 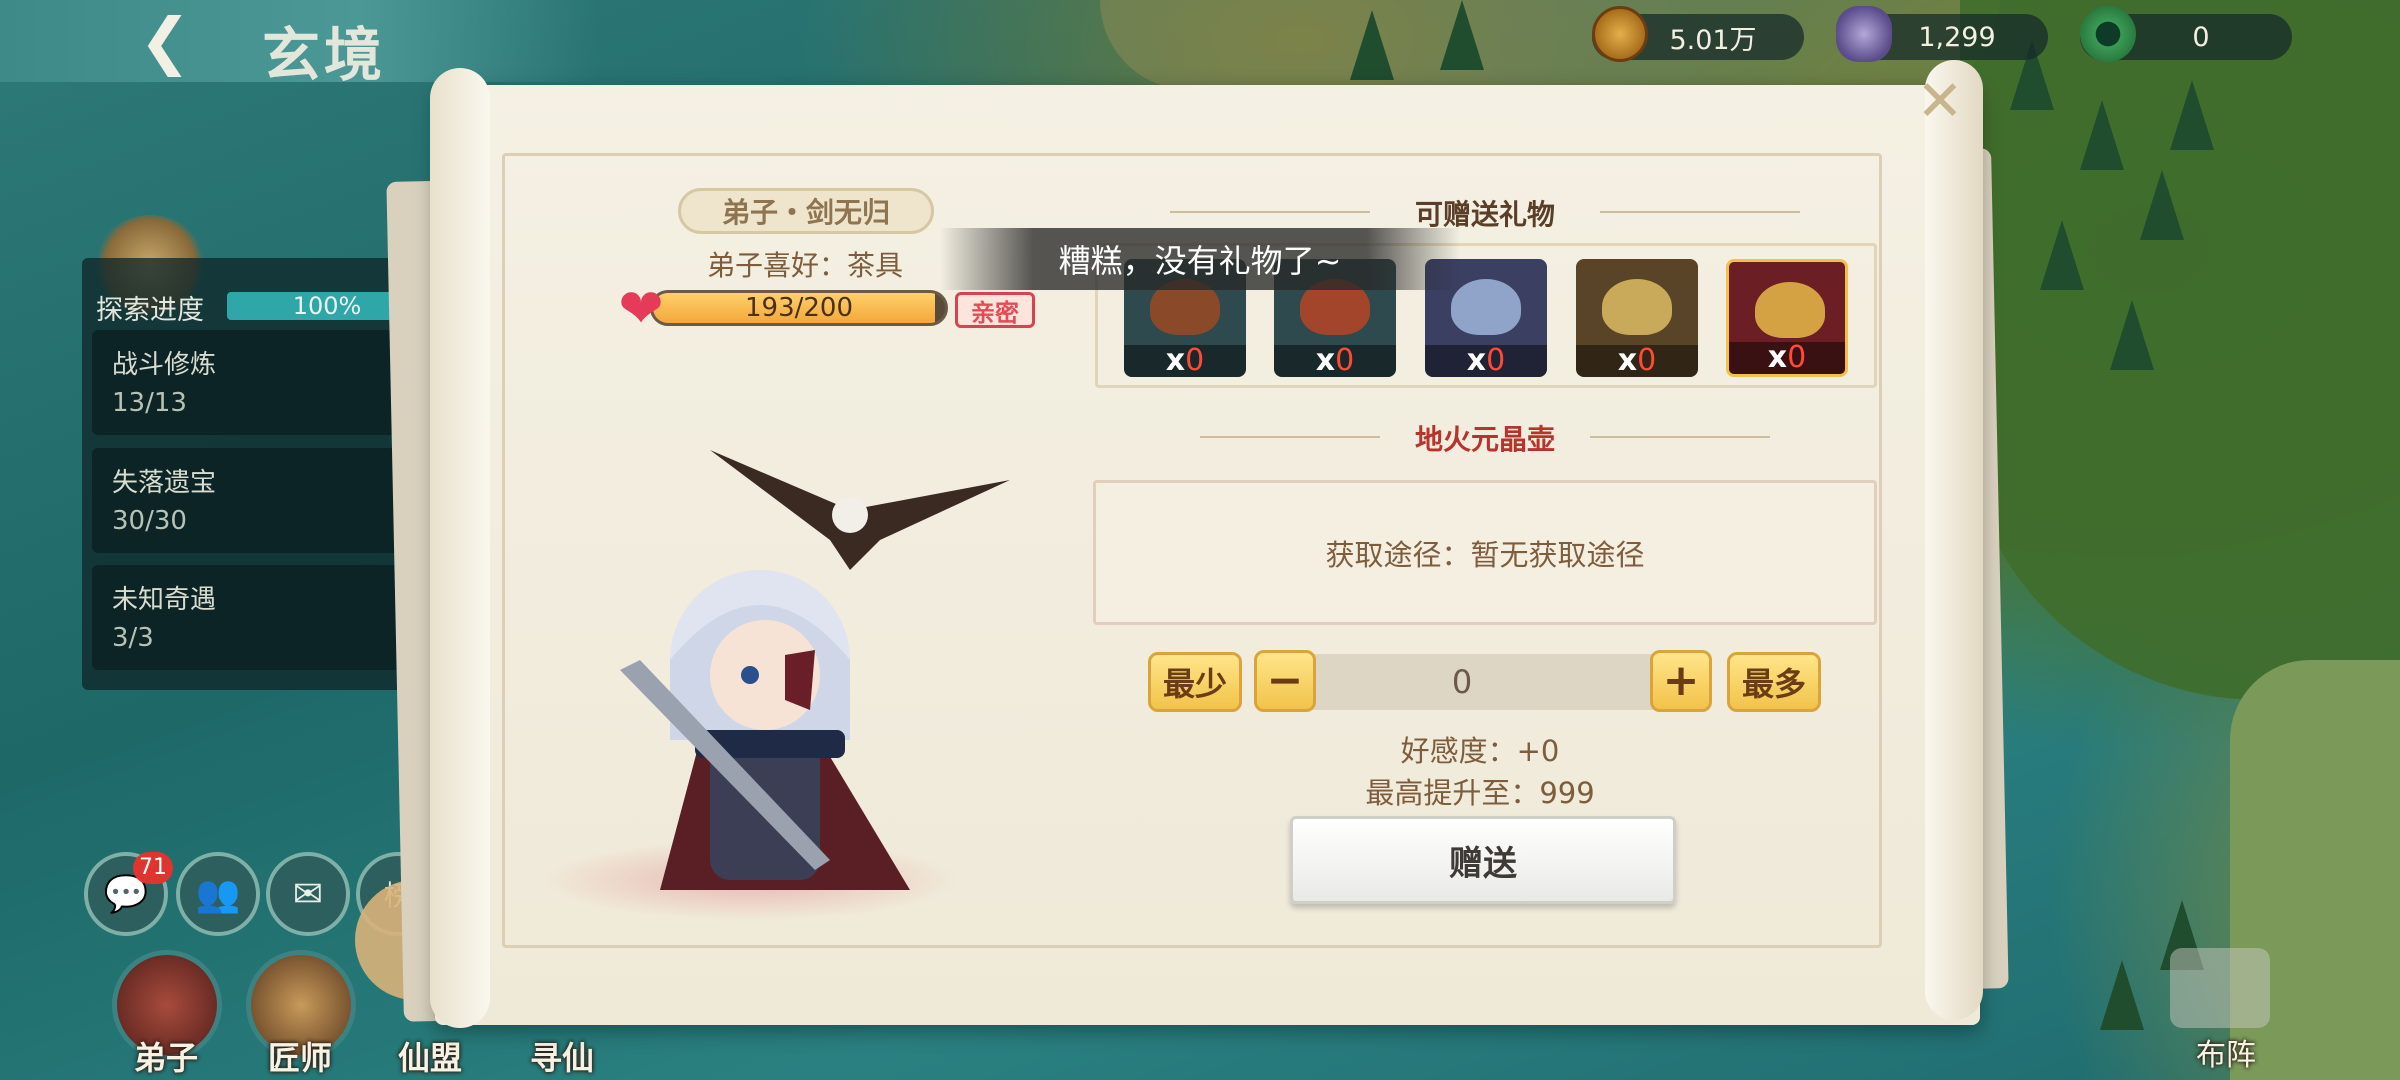 What do you see at coordinates (1480, 793) in the screenshot?
I see `max-raise: 最高提升至：999` at bounding box center [1480, 793].